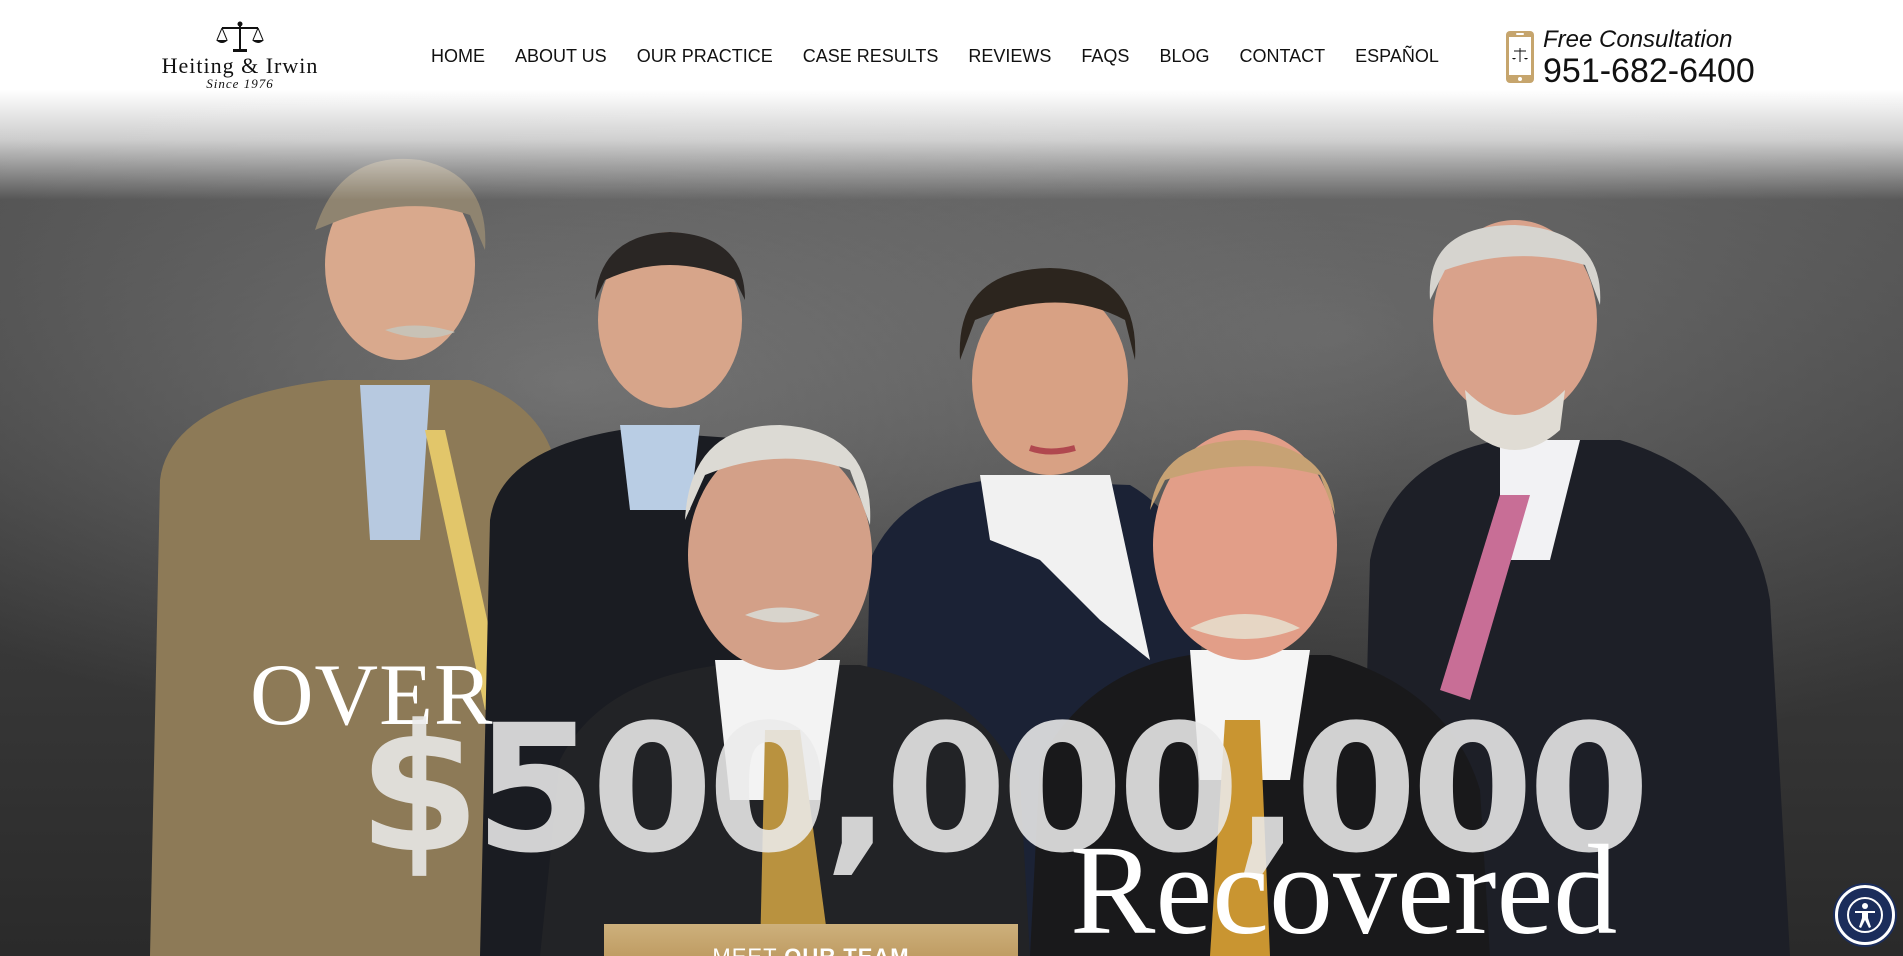 This screenshot has height=956, width=1903. I want to click on cta-bold: OUR TEAM, so click(846, 950).